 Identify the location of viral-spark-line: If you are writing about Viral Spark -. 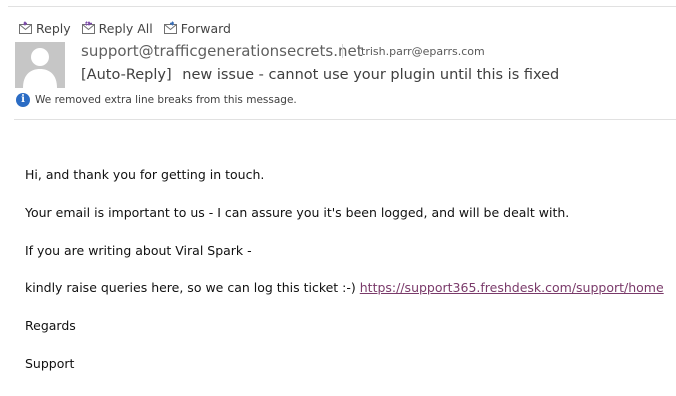
(138, 250).